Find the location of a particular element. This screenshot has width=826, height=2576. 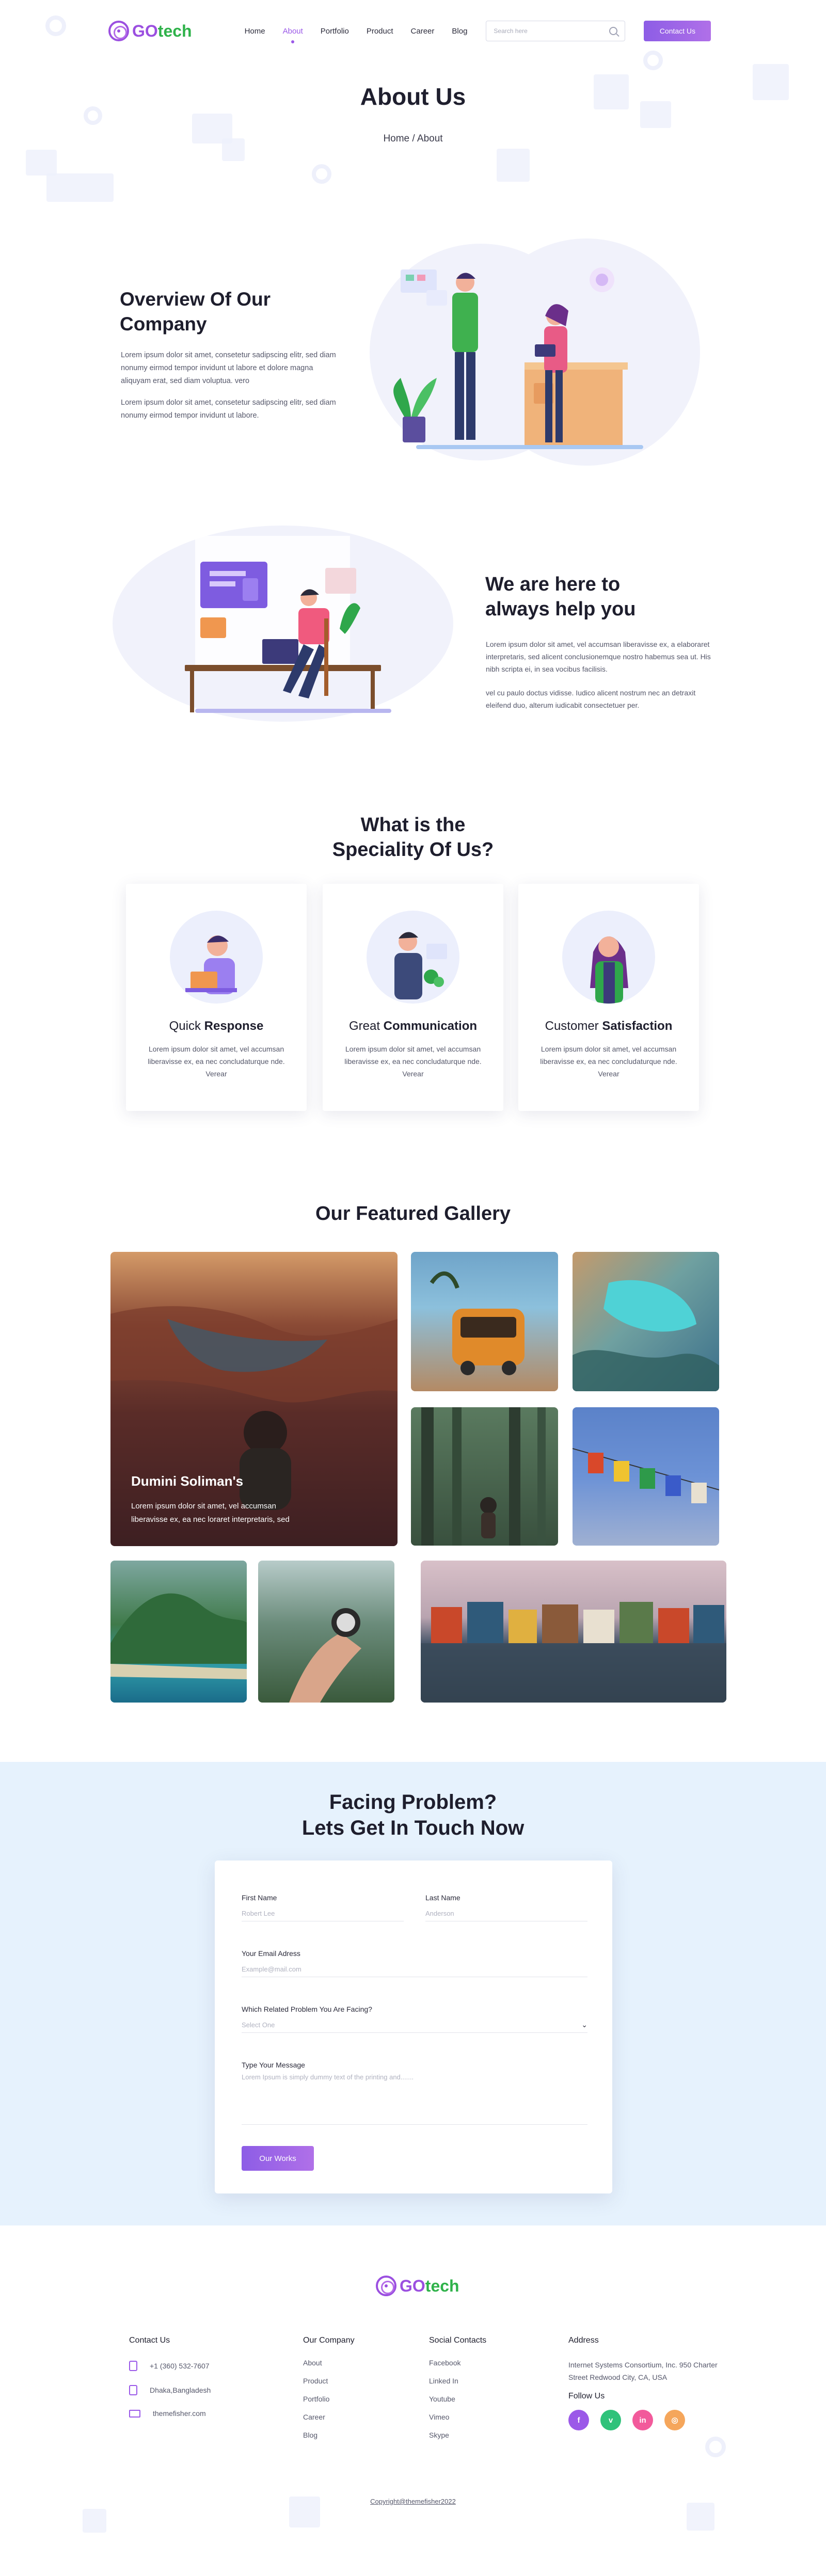

gallery-image-flags is located at coordinates (646, 1476).